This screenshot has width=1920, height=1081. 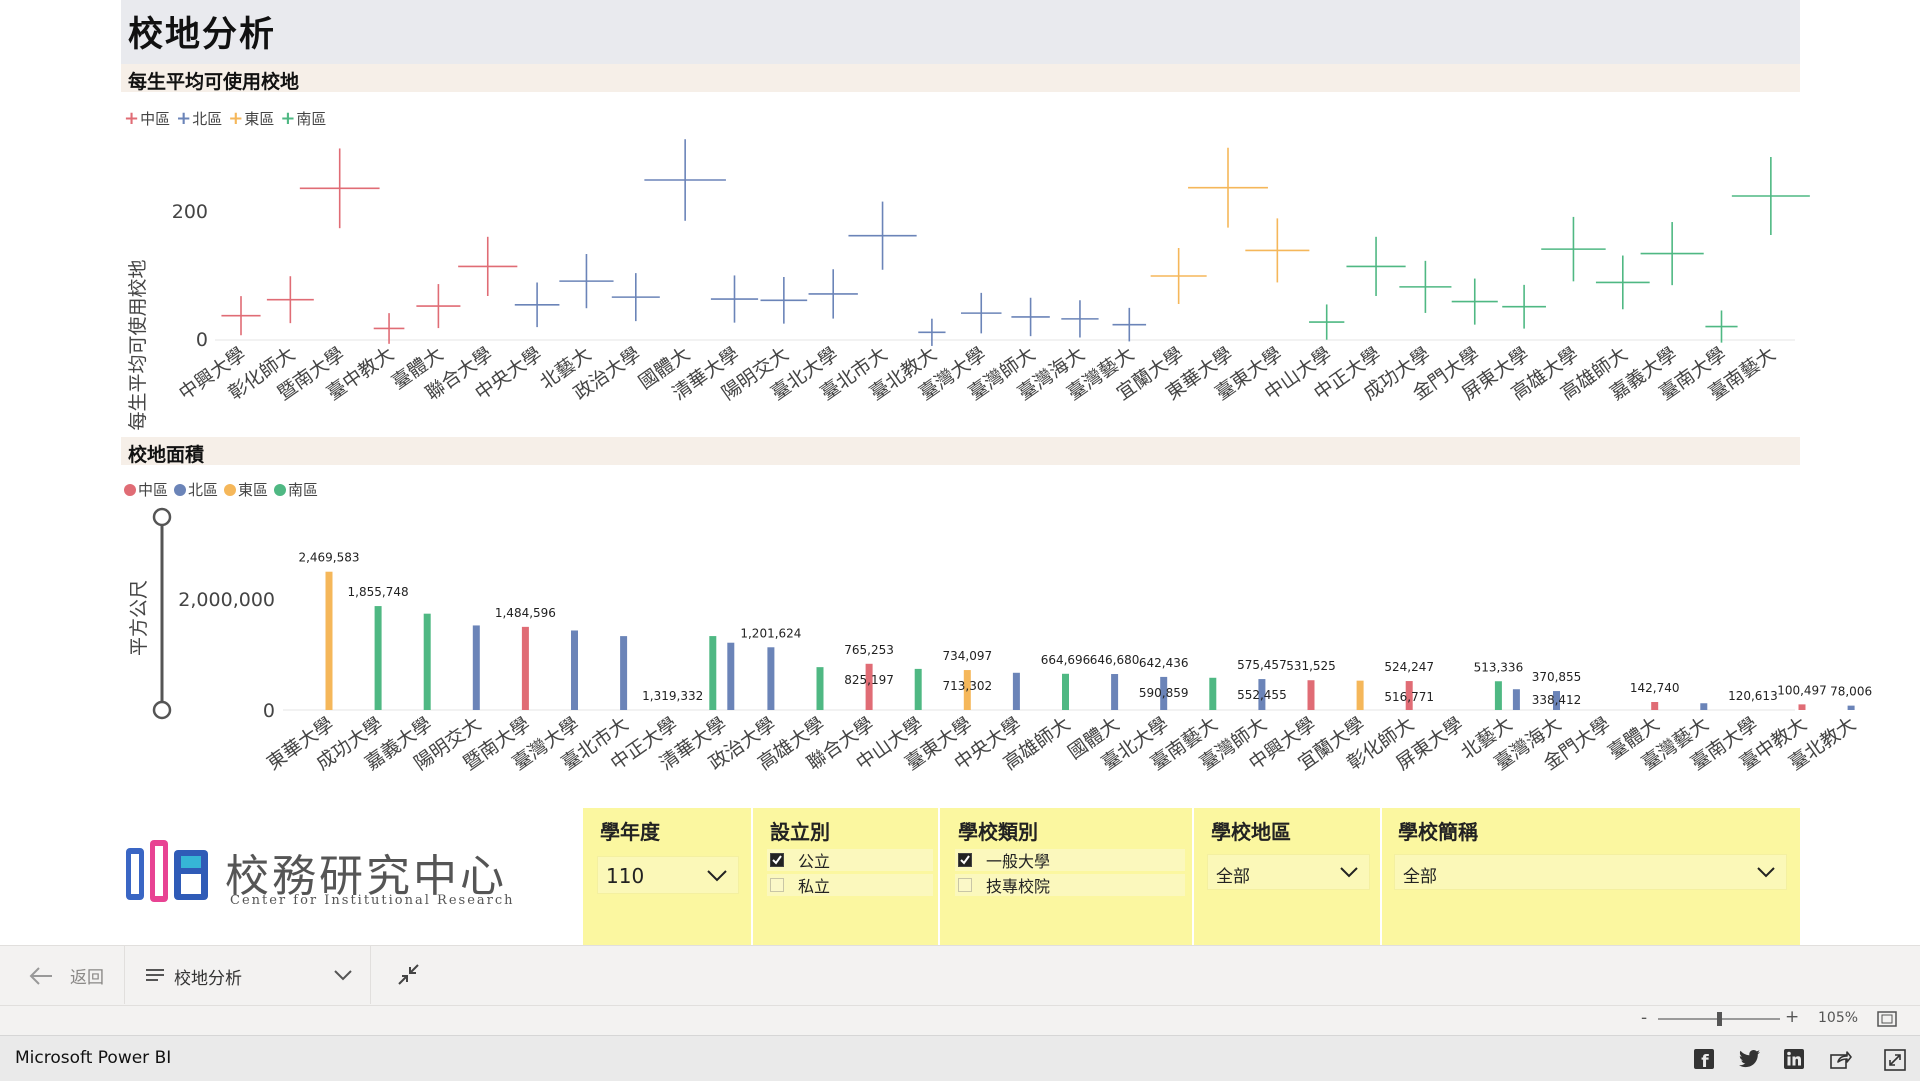 I want to click on checkbox-private: 私立, so click(x=850, y=885).